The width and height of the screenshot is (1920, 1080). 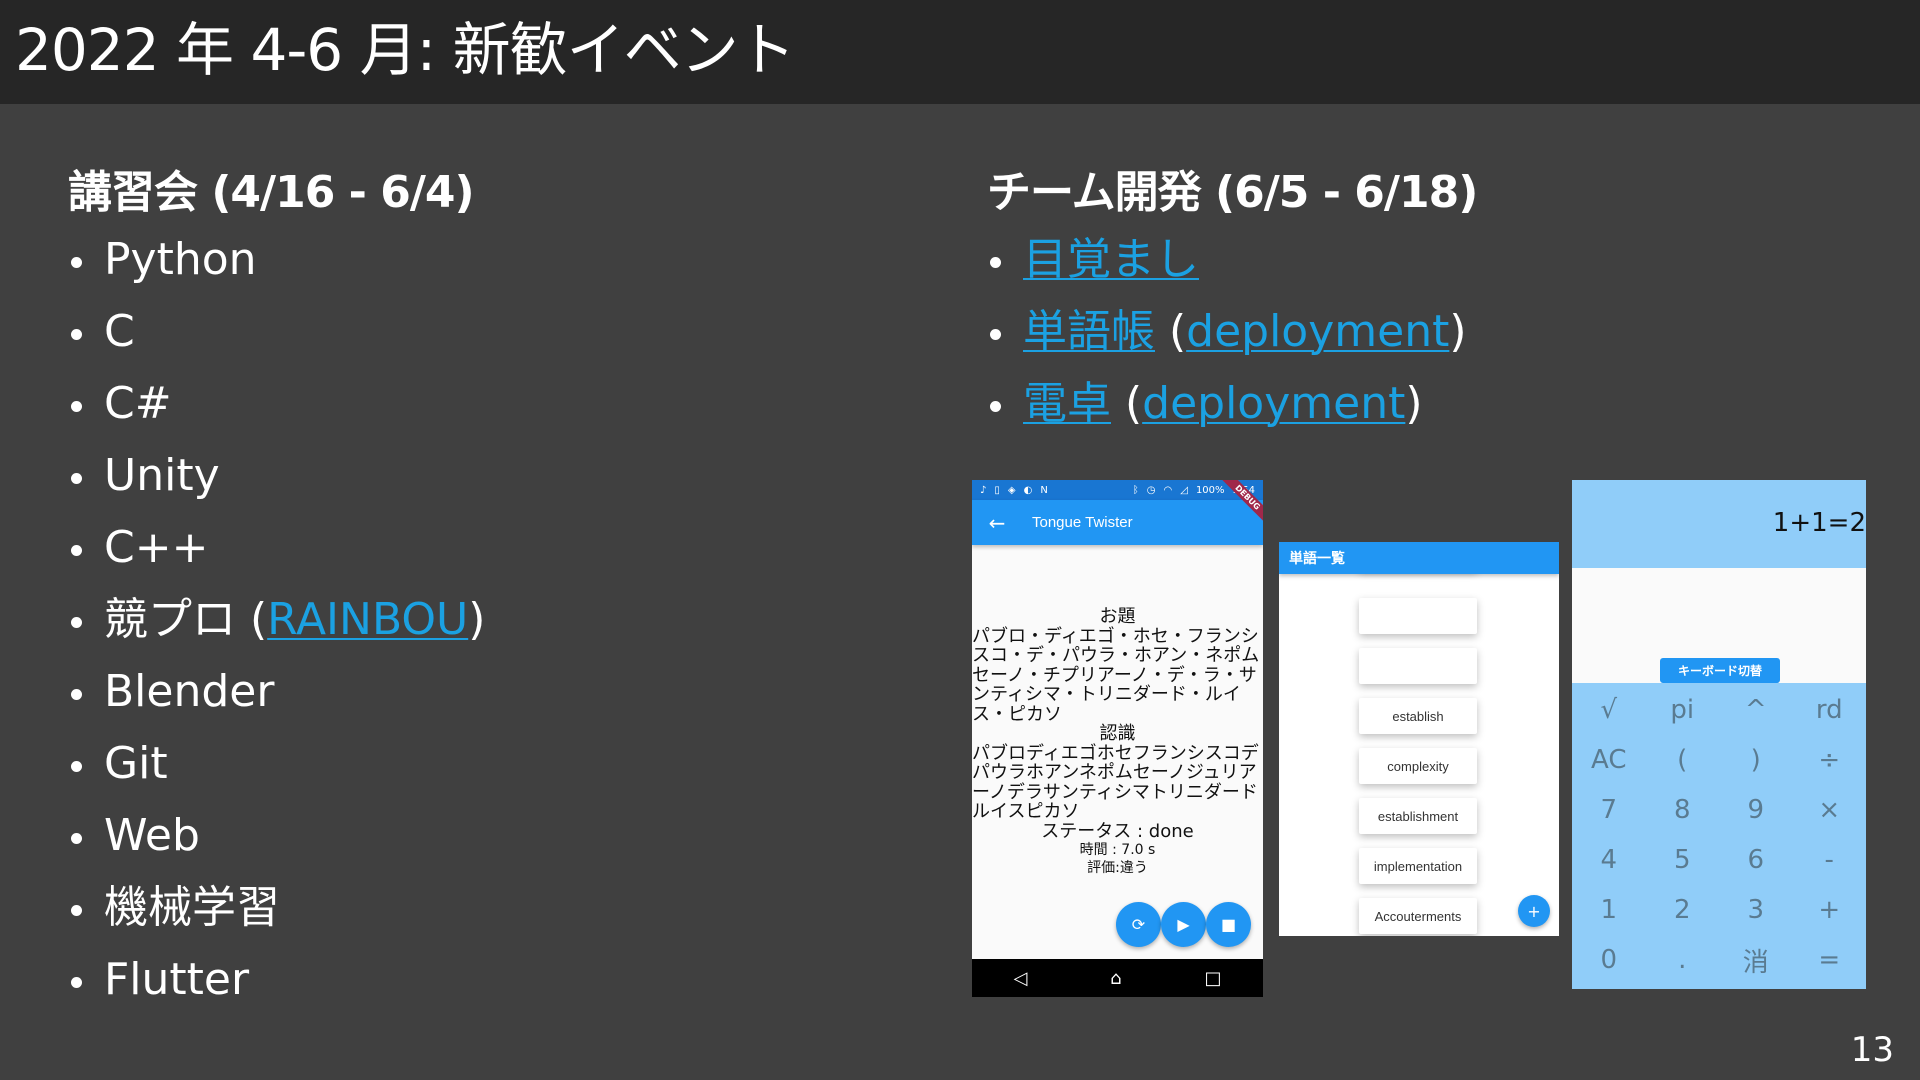 I want to click on team-dev-list: 目覚まし 単語帳 (deployment) 電卓 (deployment), so click(x=1232, y=332).